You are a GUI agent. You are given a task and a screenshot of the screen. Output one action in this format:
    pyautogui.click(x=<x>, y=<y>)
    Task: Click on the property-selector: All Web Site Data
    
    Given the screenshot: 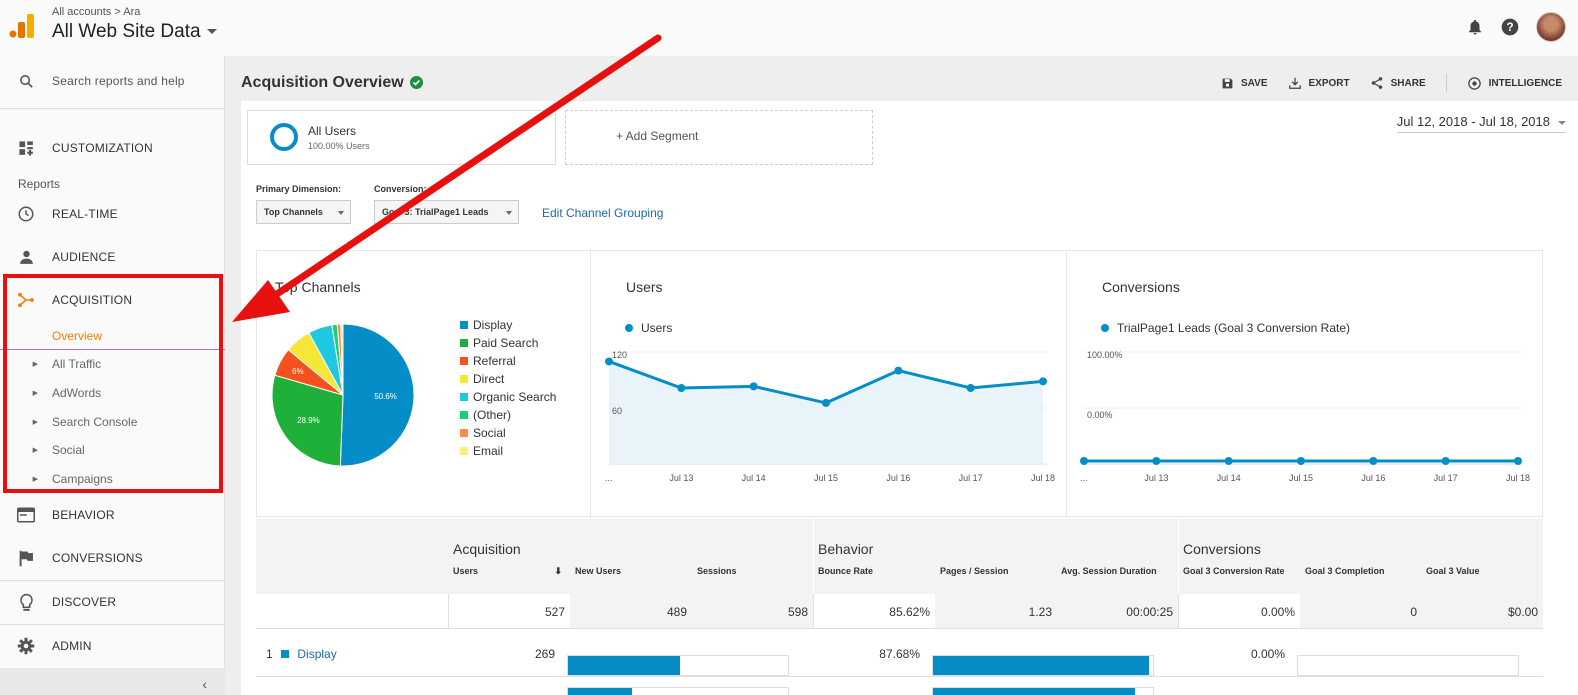 What is the action you would take?
    pyautogui.click(x=134, y=32)
    